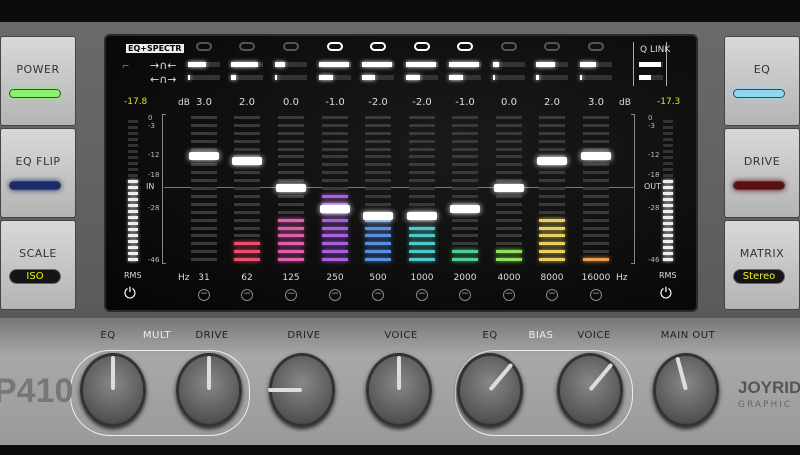 The image size is (800, 455). I want to click on knob-indicator, so click(113, 373).